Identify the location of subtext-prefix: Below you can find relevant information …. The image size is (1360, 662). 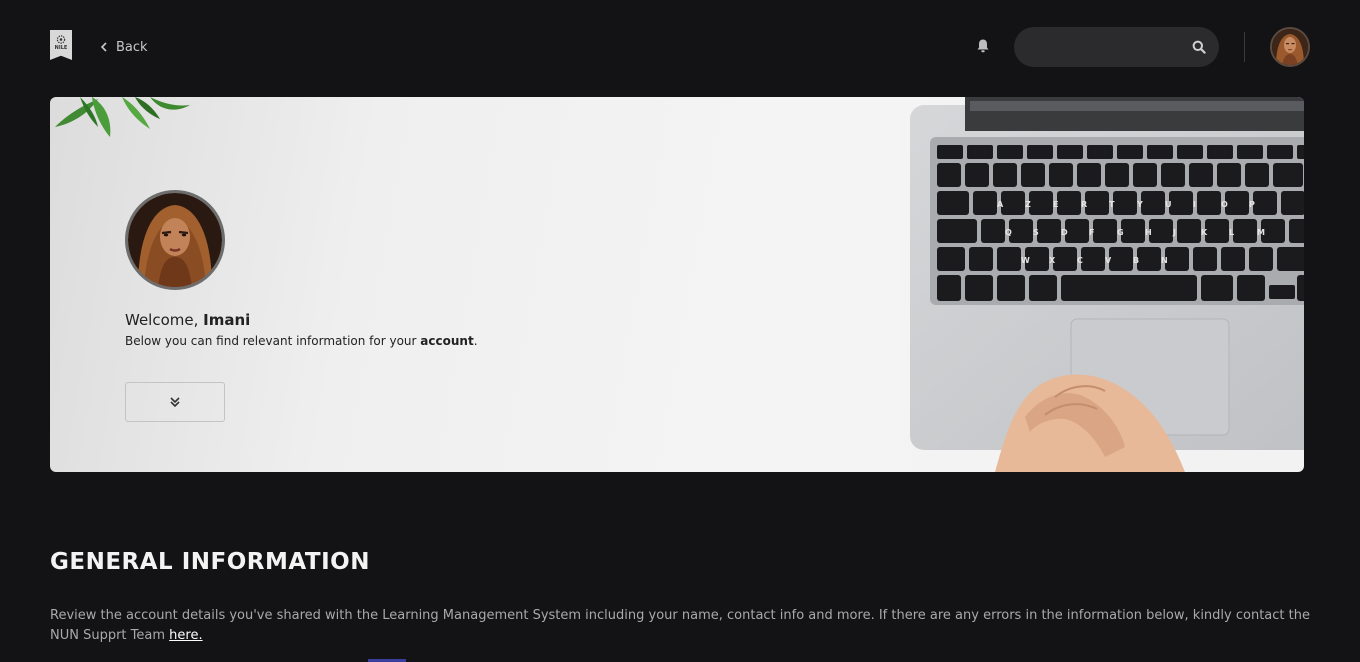
(271, 341).